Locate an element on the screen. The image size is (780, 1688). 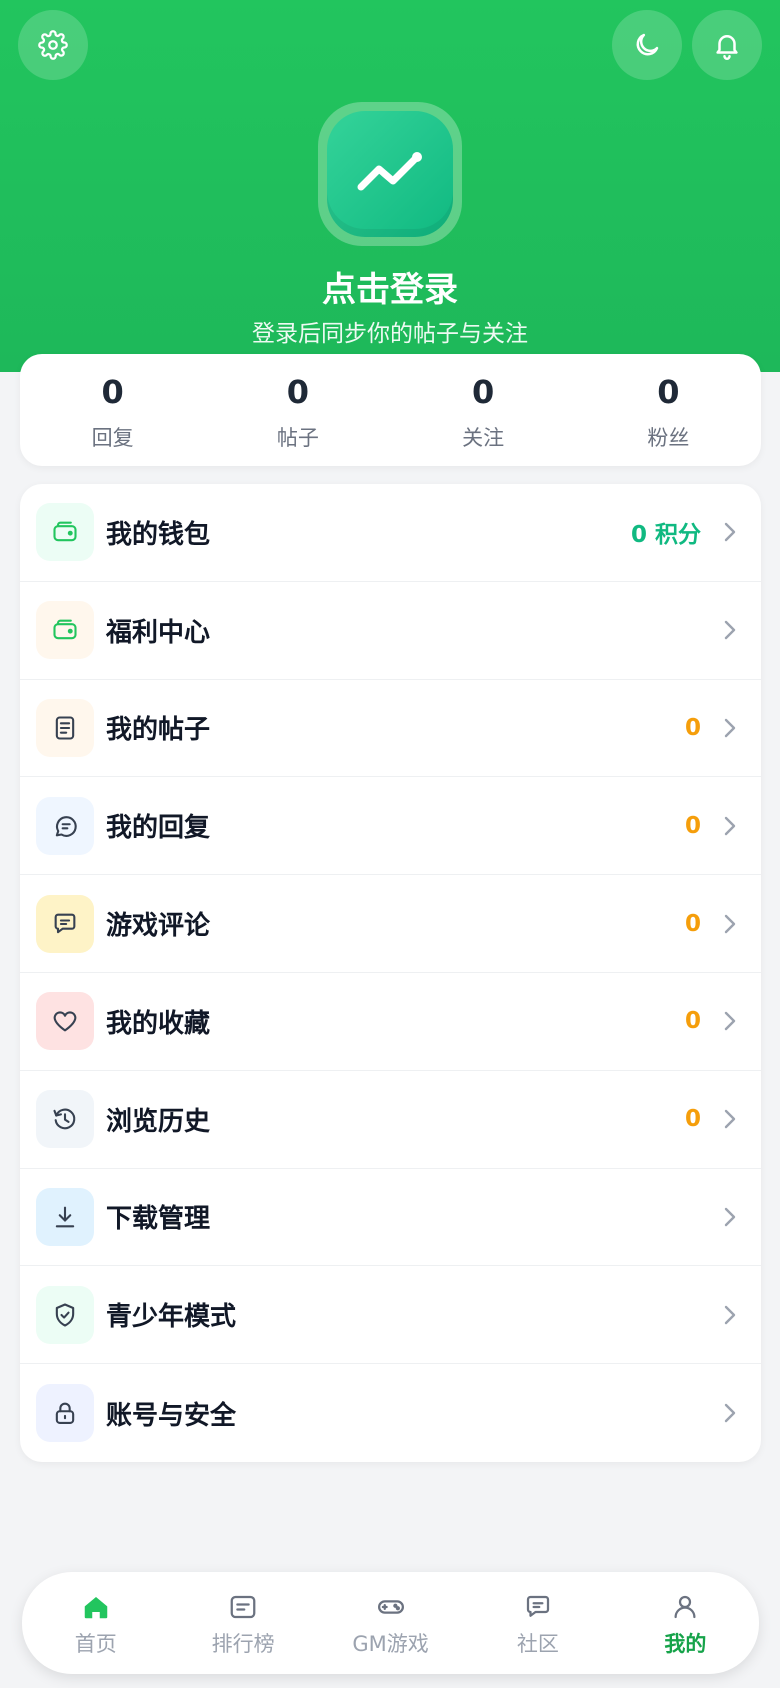
menu-label: 我的收藏 is located at coordinates (158, 1023).